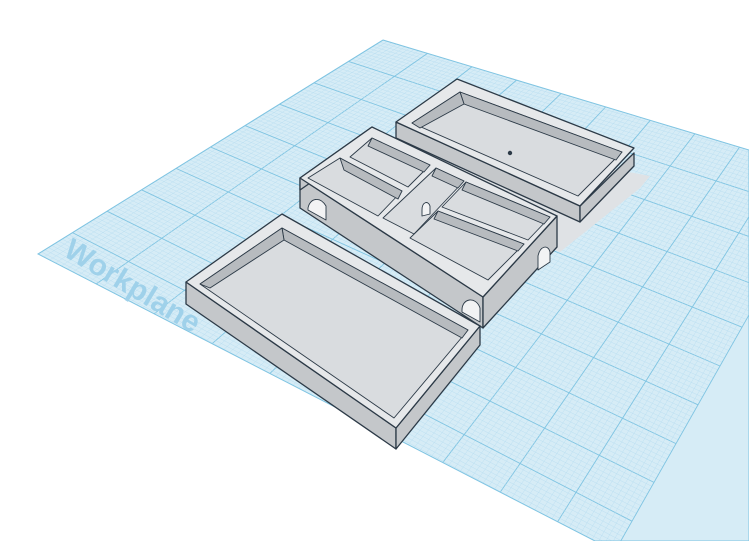 Image resolution: width=749 pixels, height=541 pixels. What do you see at coordinates (426, 209) in the screenshot?
I see `finger-hole-inner` at bounding box center [426, 209].